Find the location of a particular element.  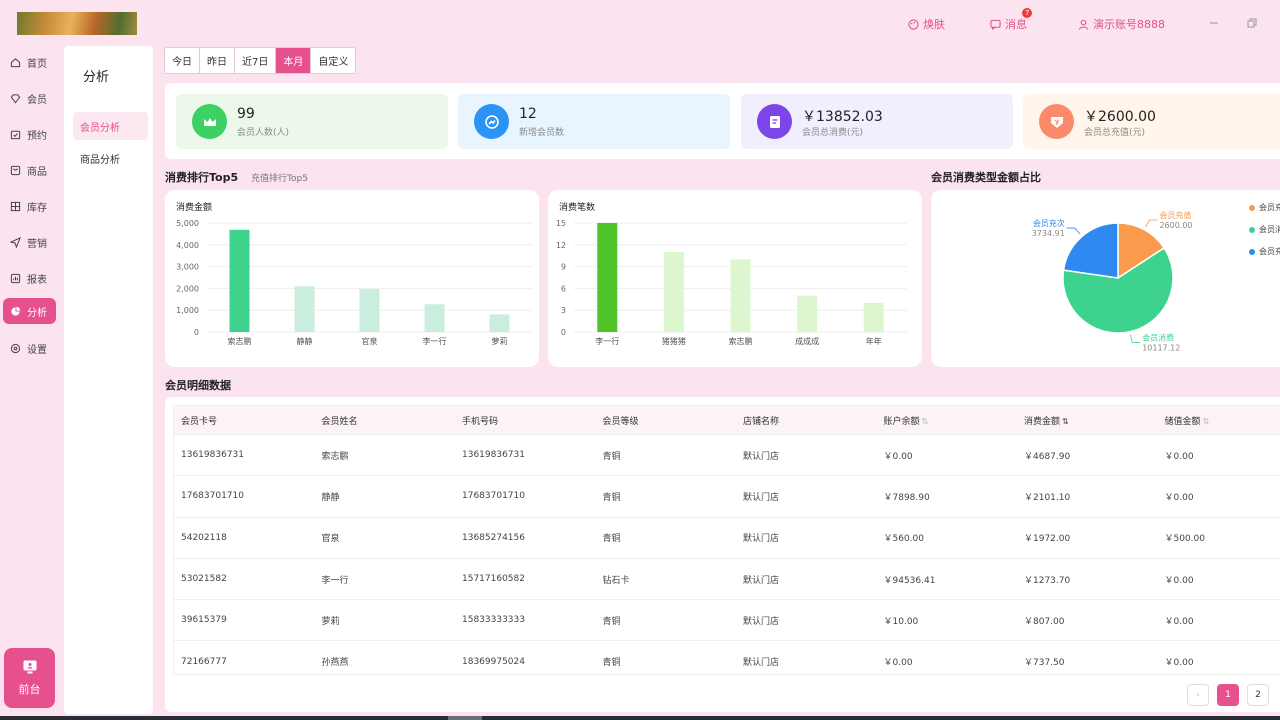

legend-item: 会员消 is located at coordinates (1264, 229).